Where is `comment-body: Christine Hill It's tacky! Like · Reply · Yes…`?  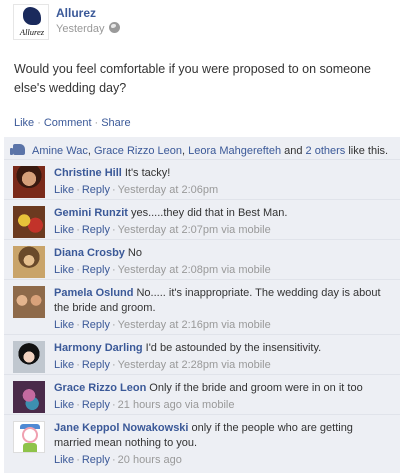 comment-body: Christine Hill It's tacky! Like · Reply · Yes… is located at coordinates (222, 181).